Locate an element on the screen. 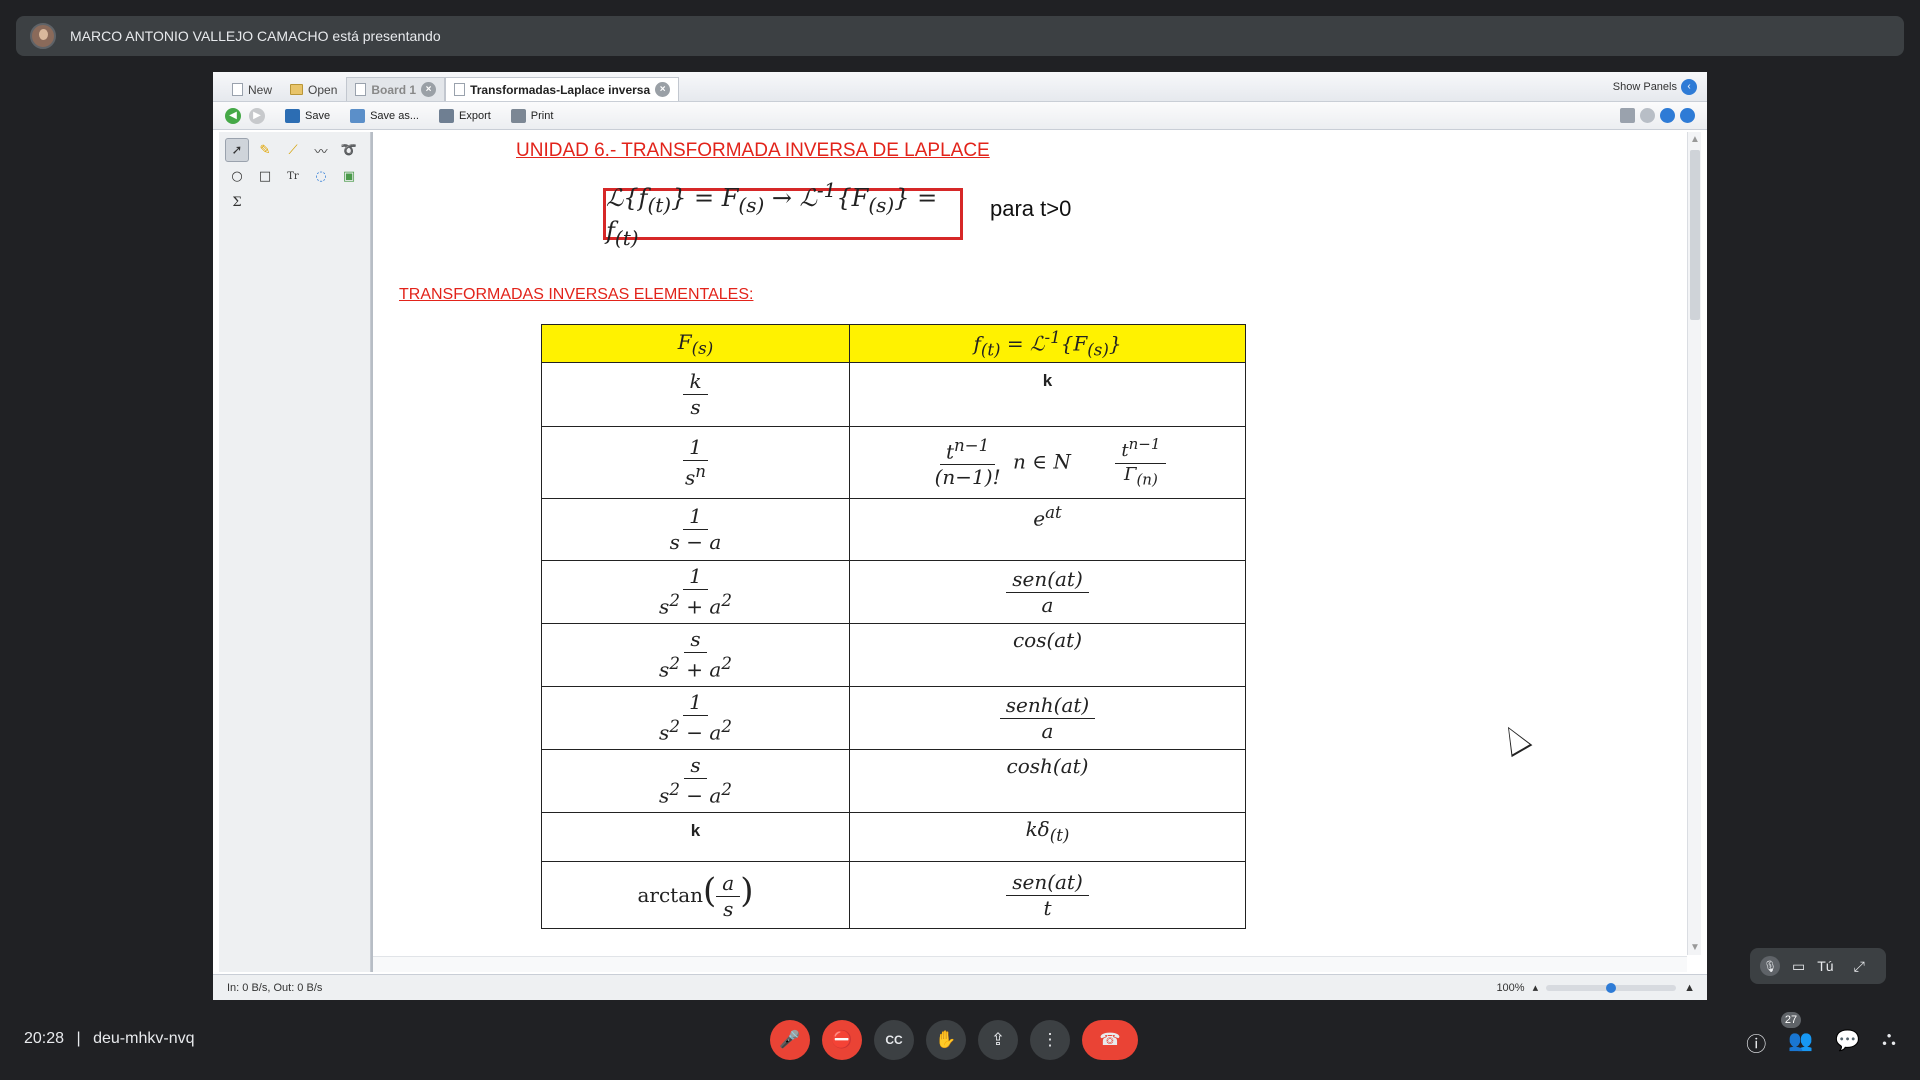  fs-cell: 1 s2 + a2 is located at coordinates (695, 592).